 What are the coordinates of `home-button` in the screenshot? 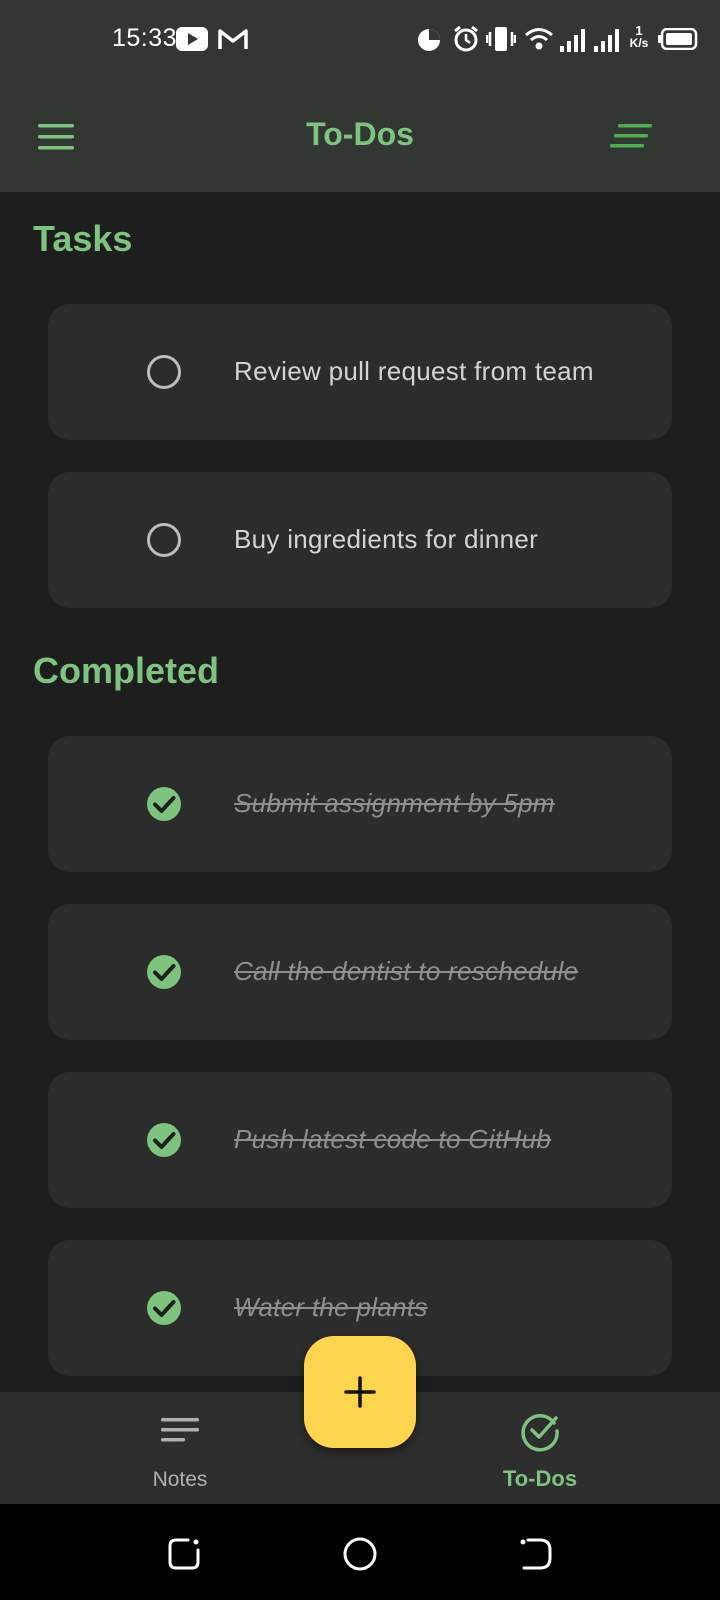 It's located at (360, 1554).